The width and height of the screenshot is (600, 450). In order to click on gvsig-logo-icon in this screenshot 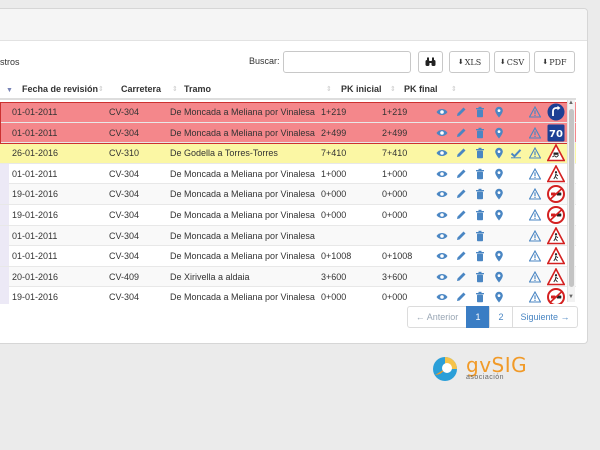, I will do `click(445, 369)`.